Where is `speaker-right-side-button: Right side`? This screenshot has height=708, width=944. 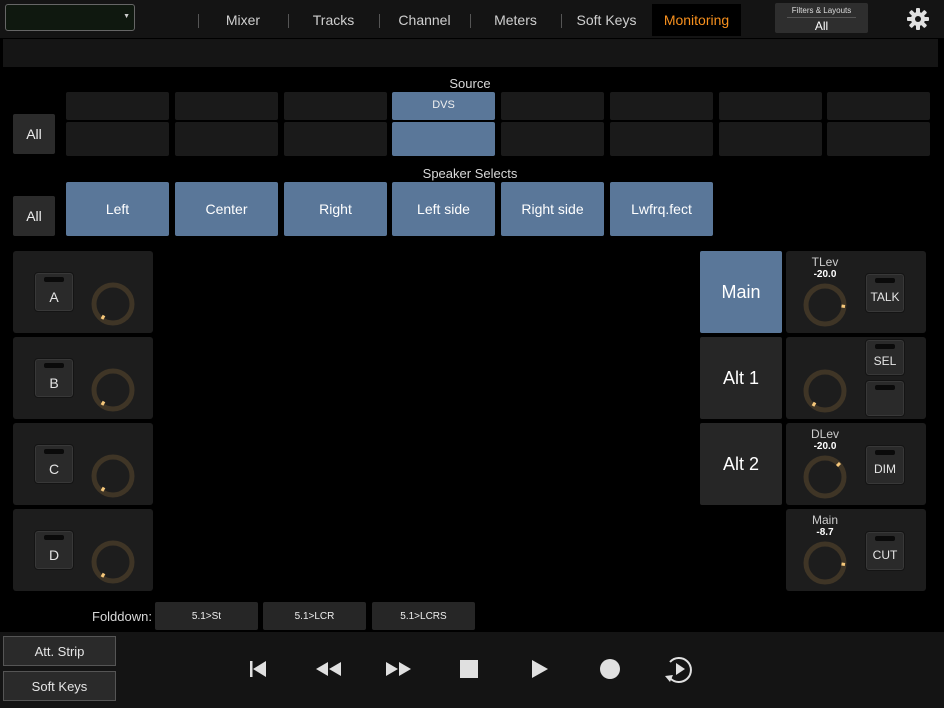
speaker-right-side-button: Right side is located at coordinates (552, 209).